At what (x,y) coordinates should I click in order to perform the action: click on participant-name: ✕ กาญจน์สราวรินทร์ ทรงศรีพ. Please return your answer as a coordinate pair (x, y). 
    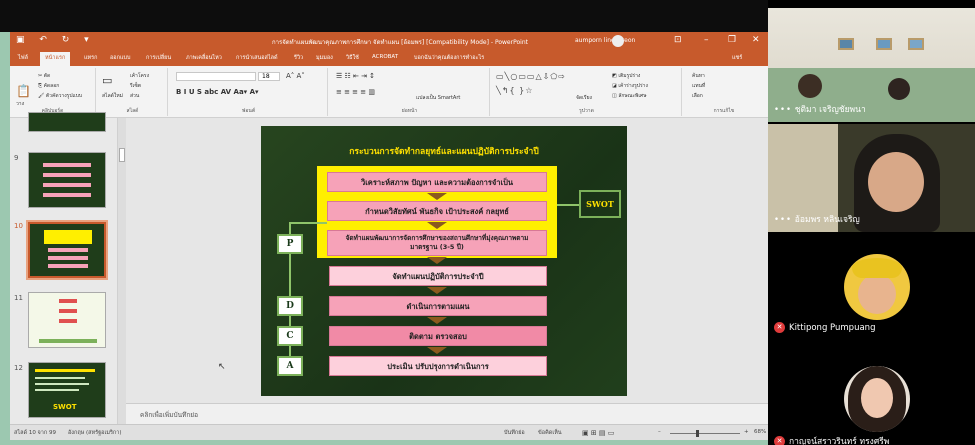
    Looking at the image, I should click on (831, 439).